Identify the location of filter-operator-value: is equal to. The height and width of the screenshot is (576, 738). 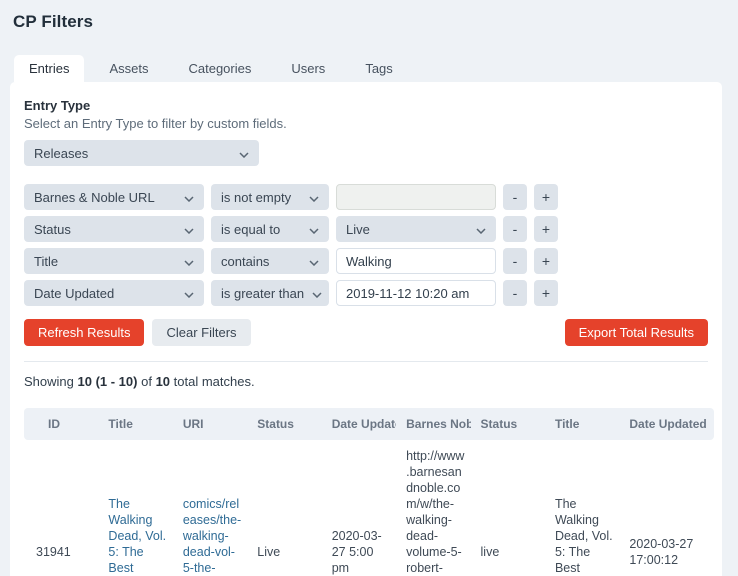
(251, 229).